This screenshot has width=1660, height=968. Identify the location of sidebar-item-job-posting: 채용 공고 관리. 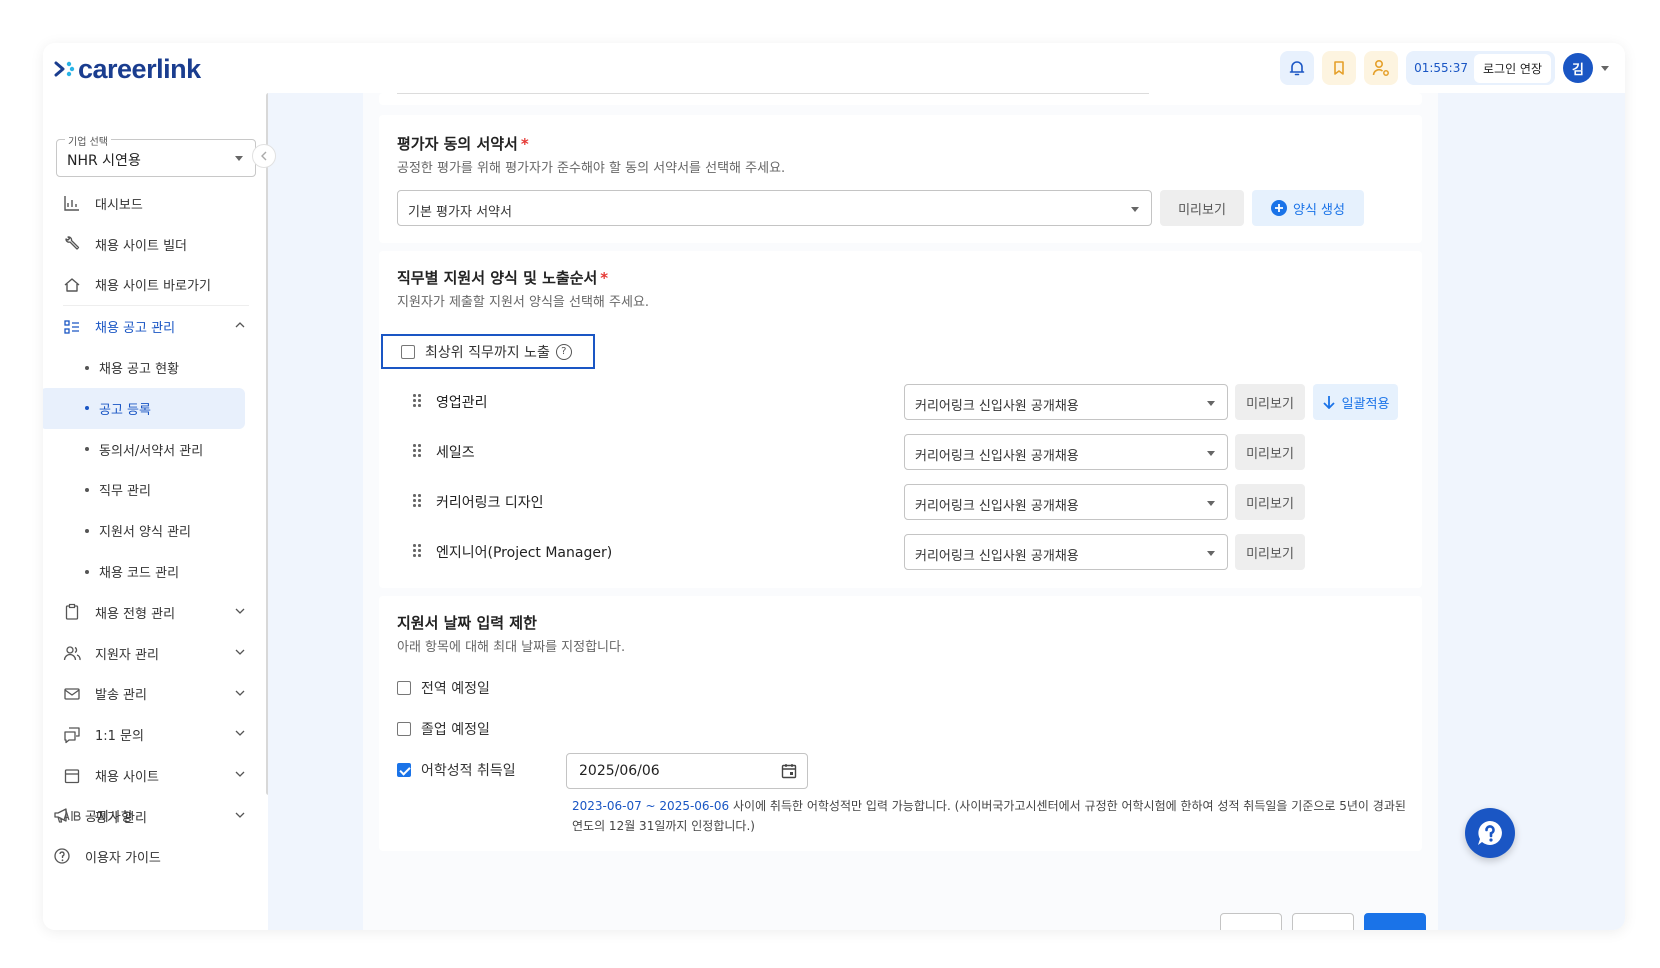
(153, 326).